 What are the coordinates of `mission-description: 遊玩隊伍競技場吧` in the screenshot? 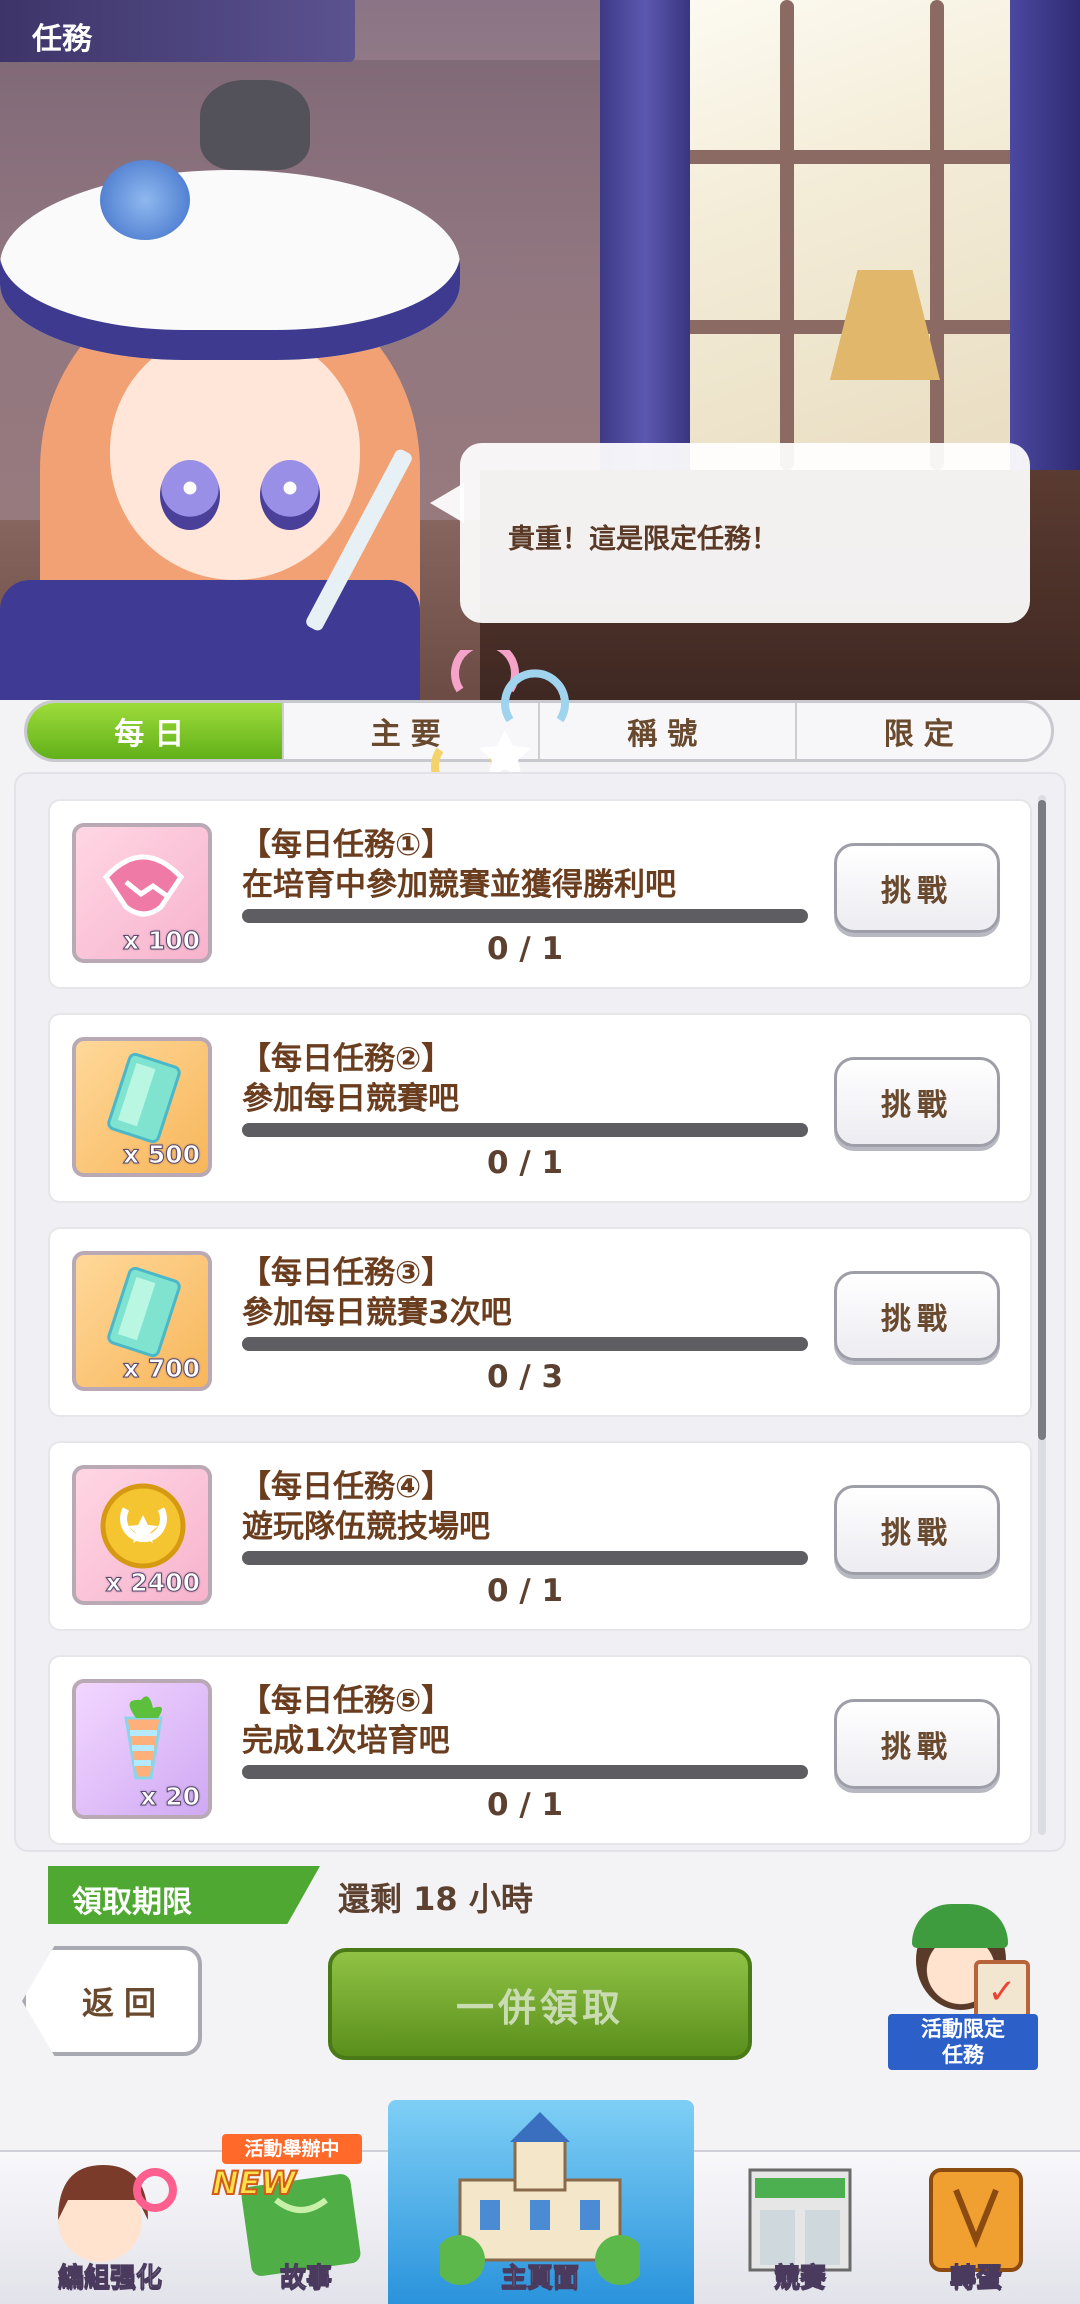 It's located at (366, 1527).